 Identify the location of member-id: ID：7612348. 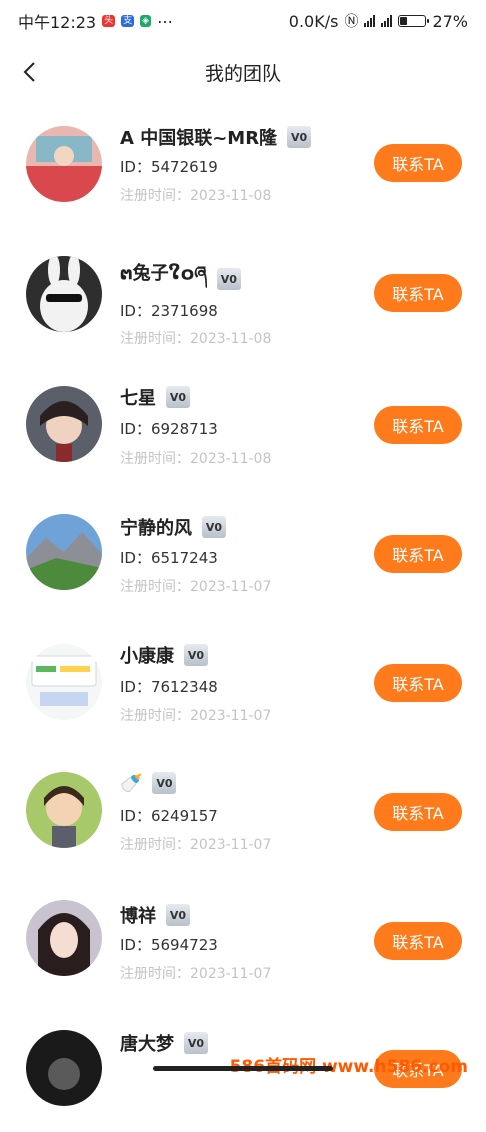
(169, 687).